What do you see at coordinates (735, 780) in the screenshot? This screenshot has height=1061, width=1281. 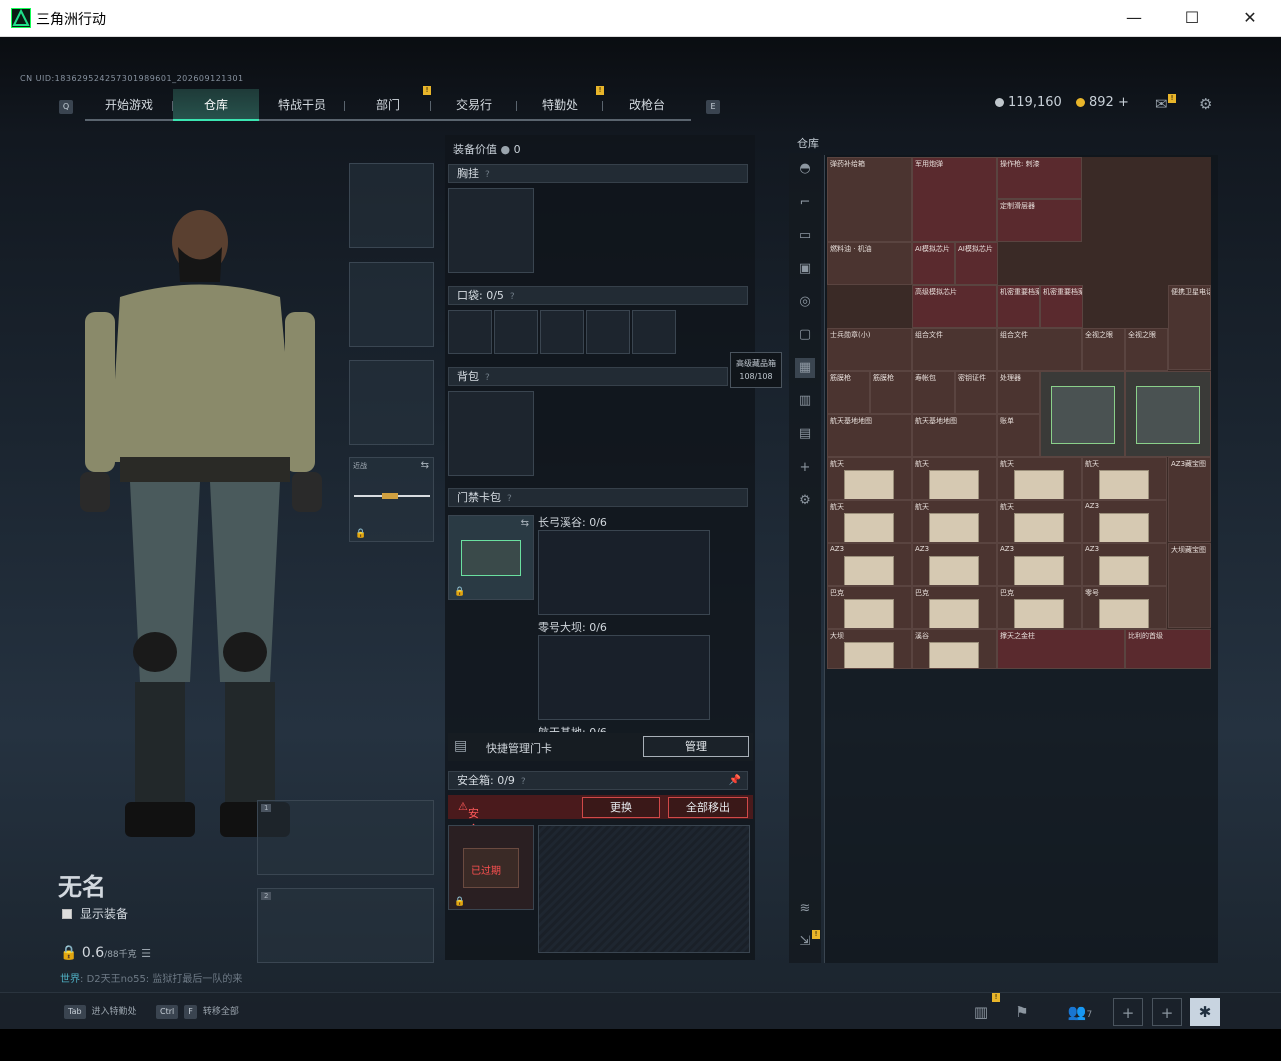 I see `pin-icon: 📌` at bounding box center [735, 780].